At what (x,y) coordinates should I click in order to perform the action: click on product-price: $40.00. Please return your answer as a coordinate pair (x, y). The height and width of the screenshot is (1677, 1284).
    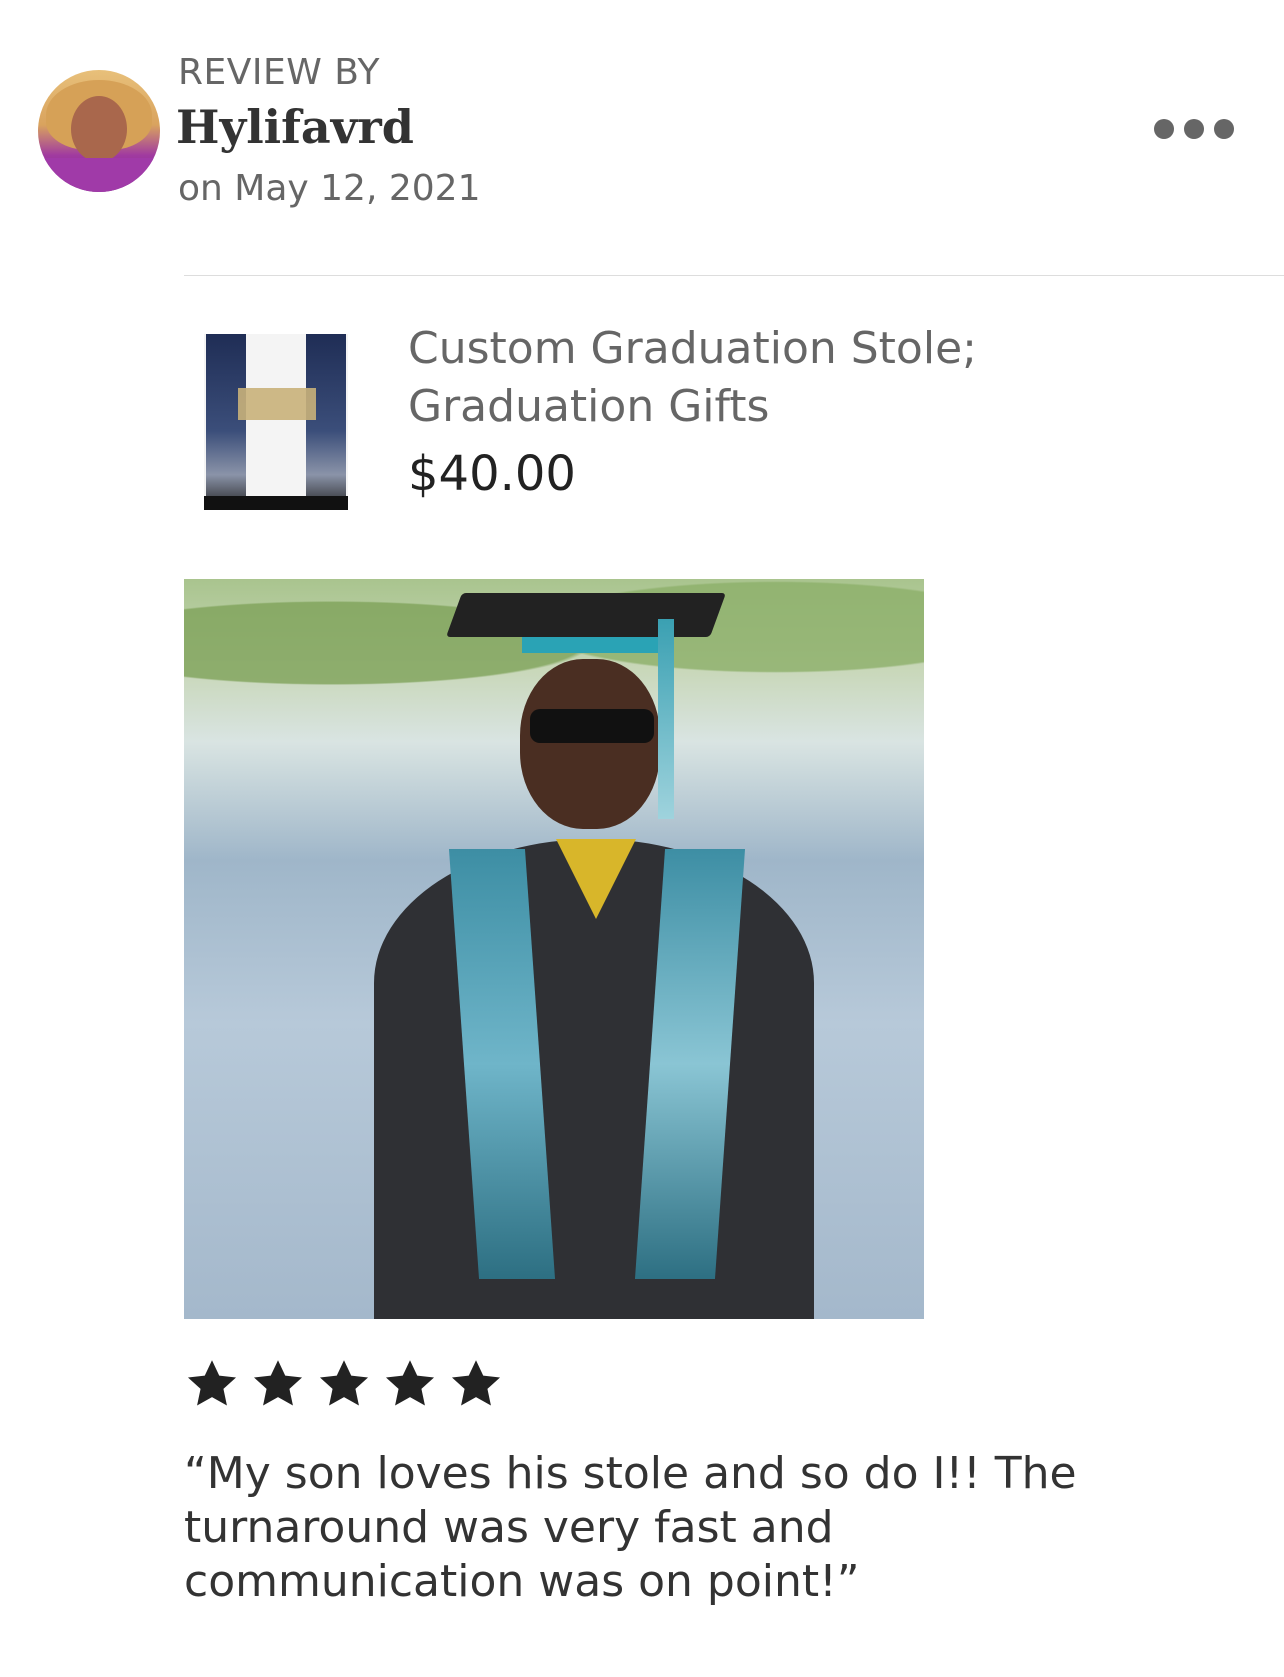
    Looking at the image, I should click on (492, 474).